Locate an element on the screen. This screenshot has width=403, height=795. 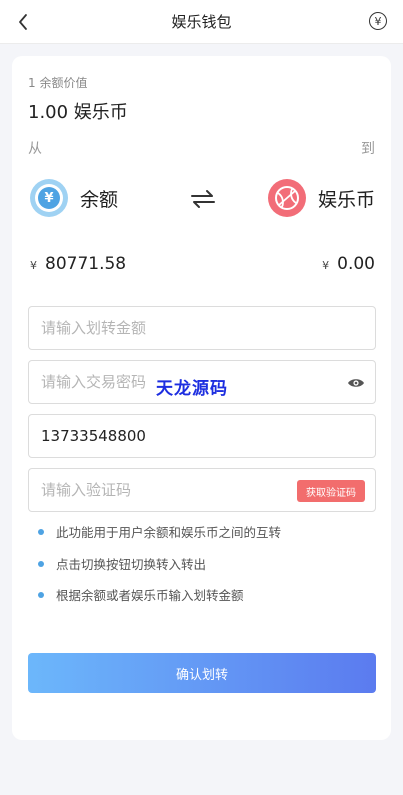
to-label: 到 is located at coordinates (368, 149).